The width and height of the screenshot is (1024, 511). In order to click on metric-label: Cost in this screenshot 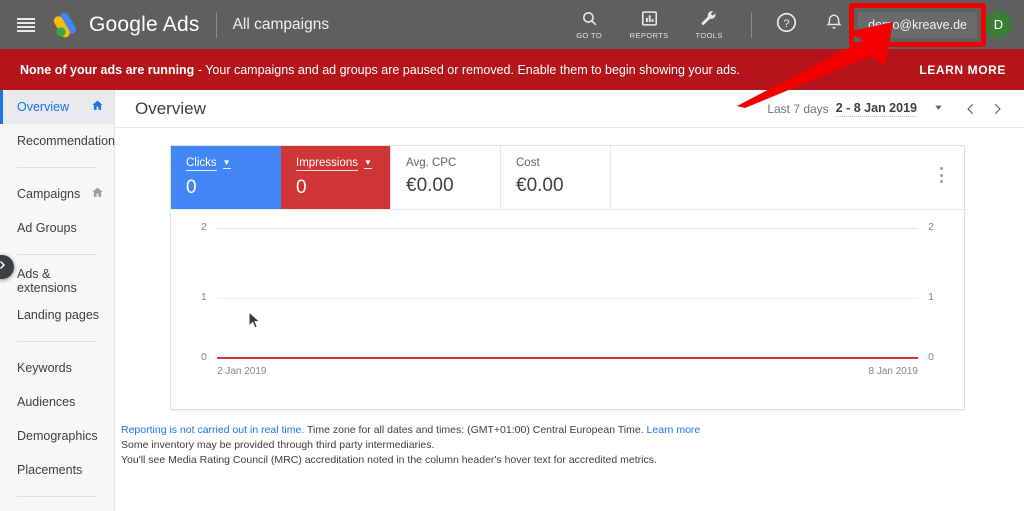, I will do `click(528, 163)`.